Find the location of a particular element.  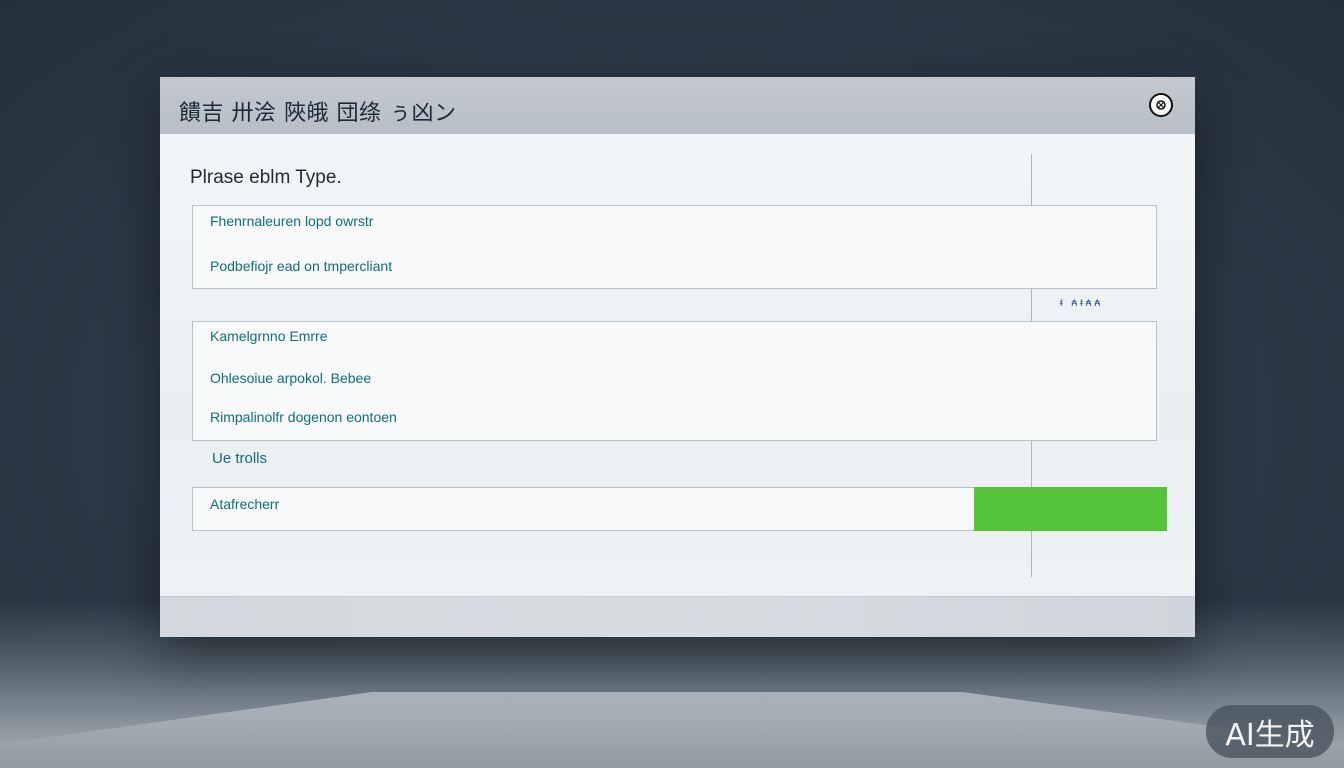

window-title: 饋吉 卅浍 陜皒 団绦 ぅ凶ン is located at coordinates (318, 113).